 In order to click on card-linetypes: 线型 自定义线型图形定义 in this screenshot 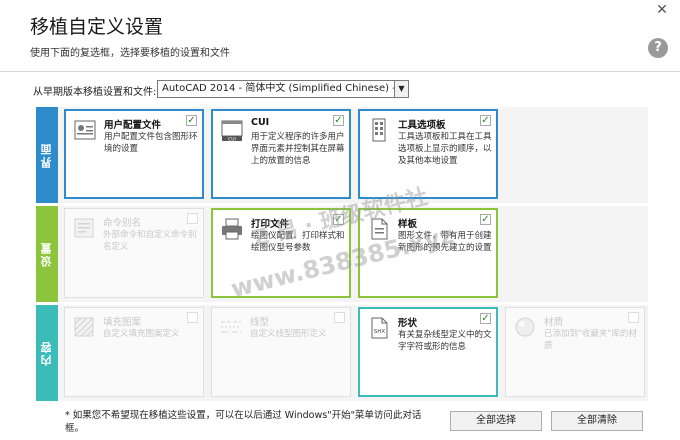, I will do `click(281, 352)`.